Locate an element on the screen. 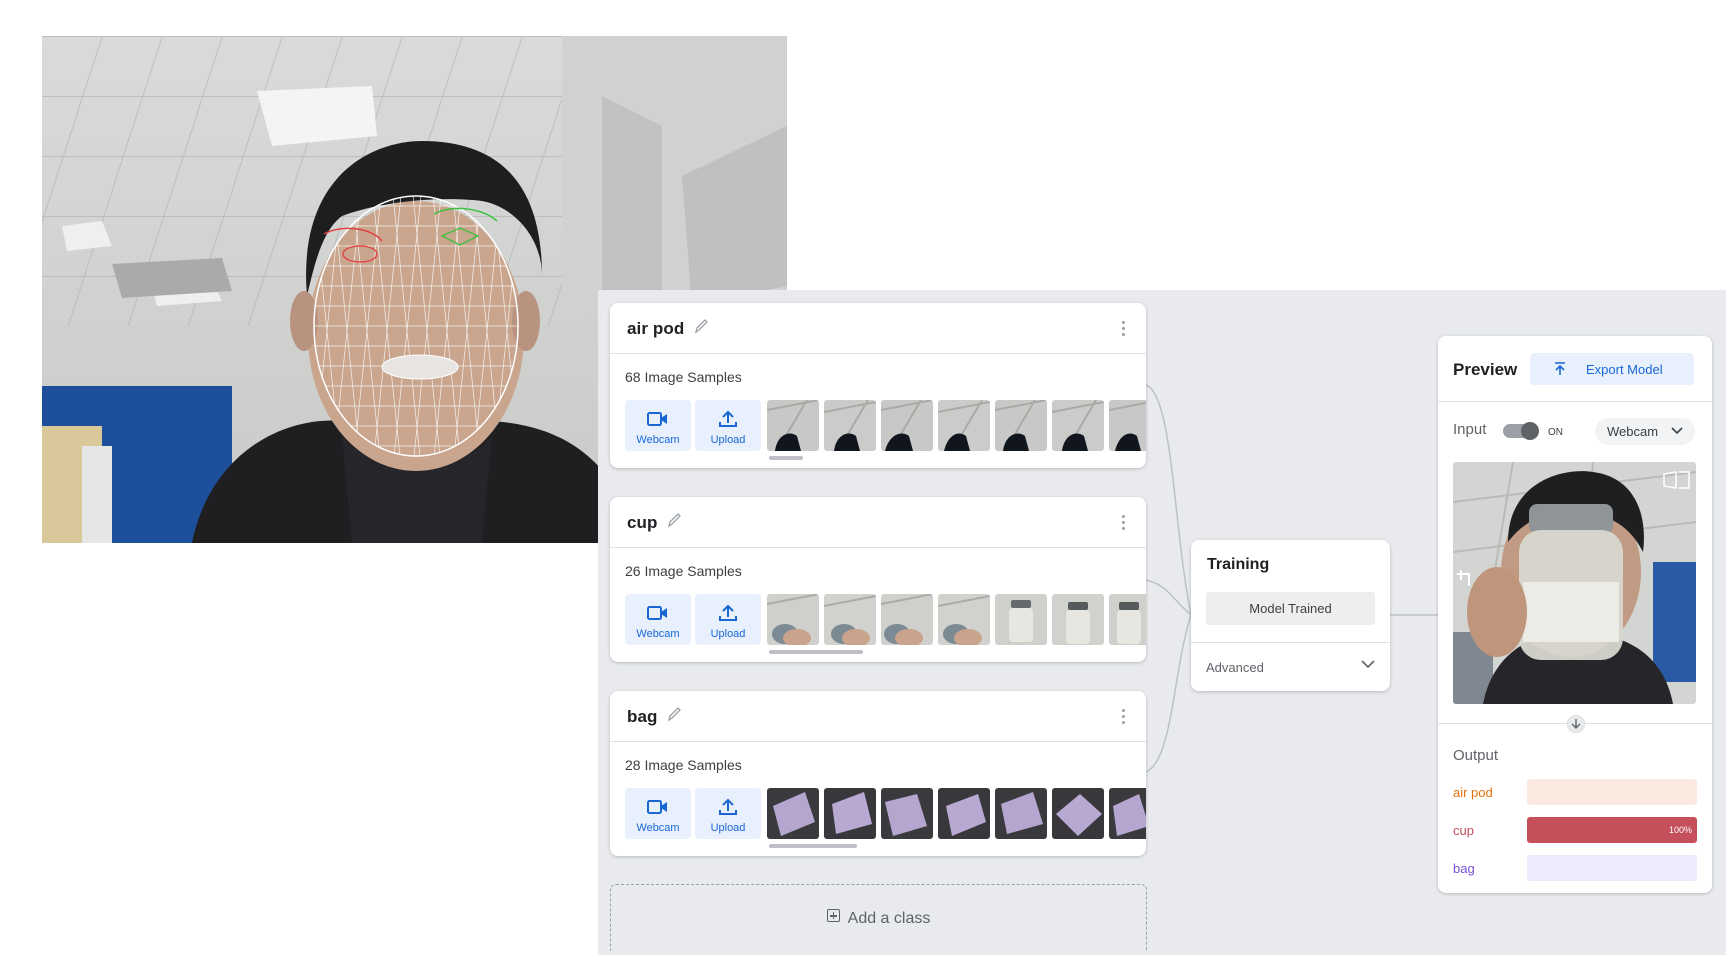 Image resolution: width=1734 pixels, height=966 pixels. add-class-button: Add a class is located at coordinates (878, 917).